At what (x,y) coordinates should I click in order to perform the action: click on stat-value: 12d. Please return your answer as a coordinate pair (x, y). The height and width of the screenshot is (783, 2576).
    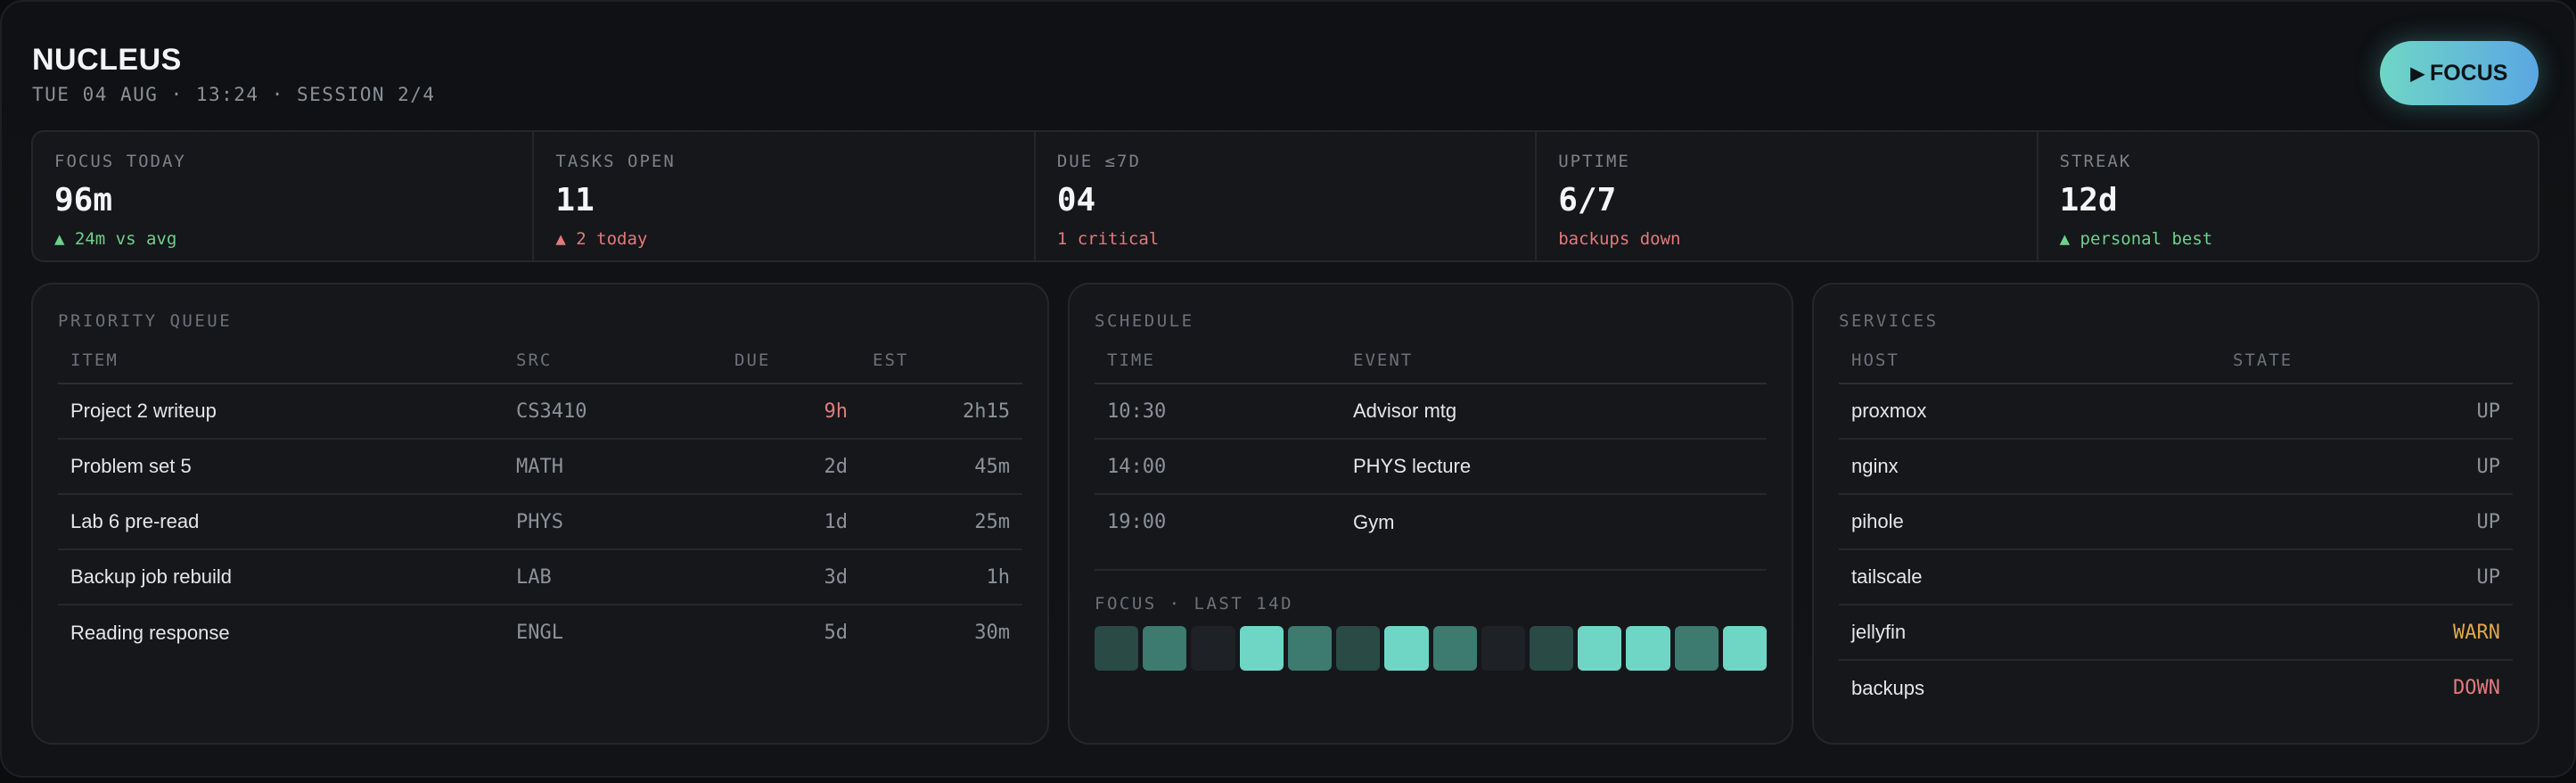
    Looking at the image, I should click on (2088, 200).